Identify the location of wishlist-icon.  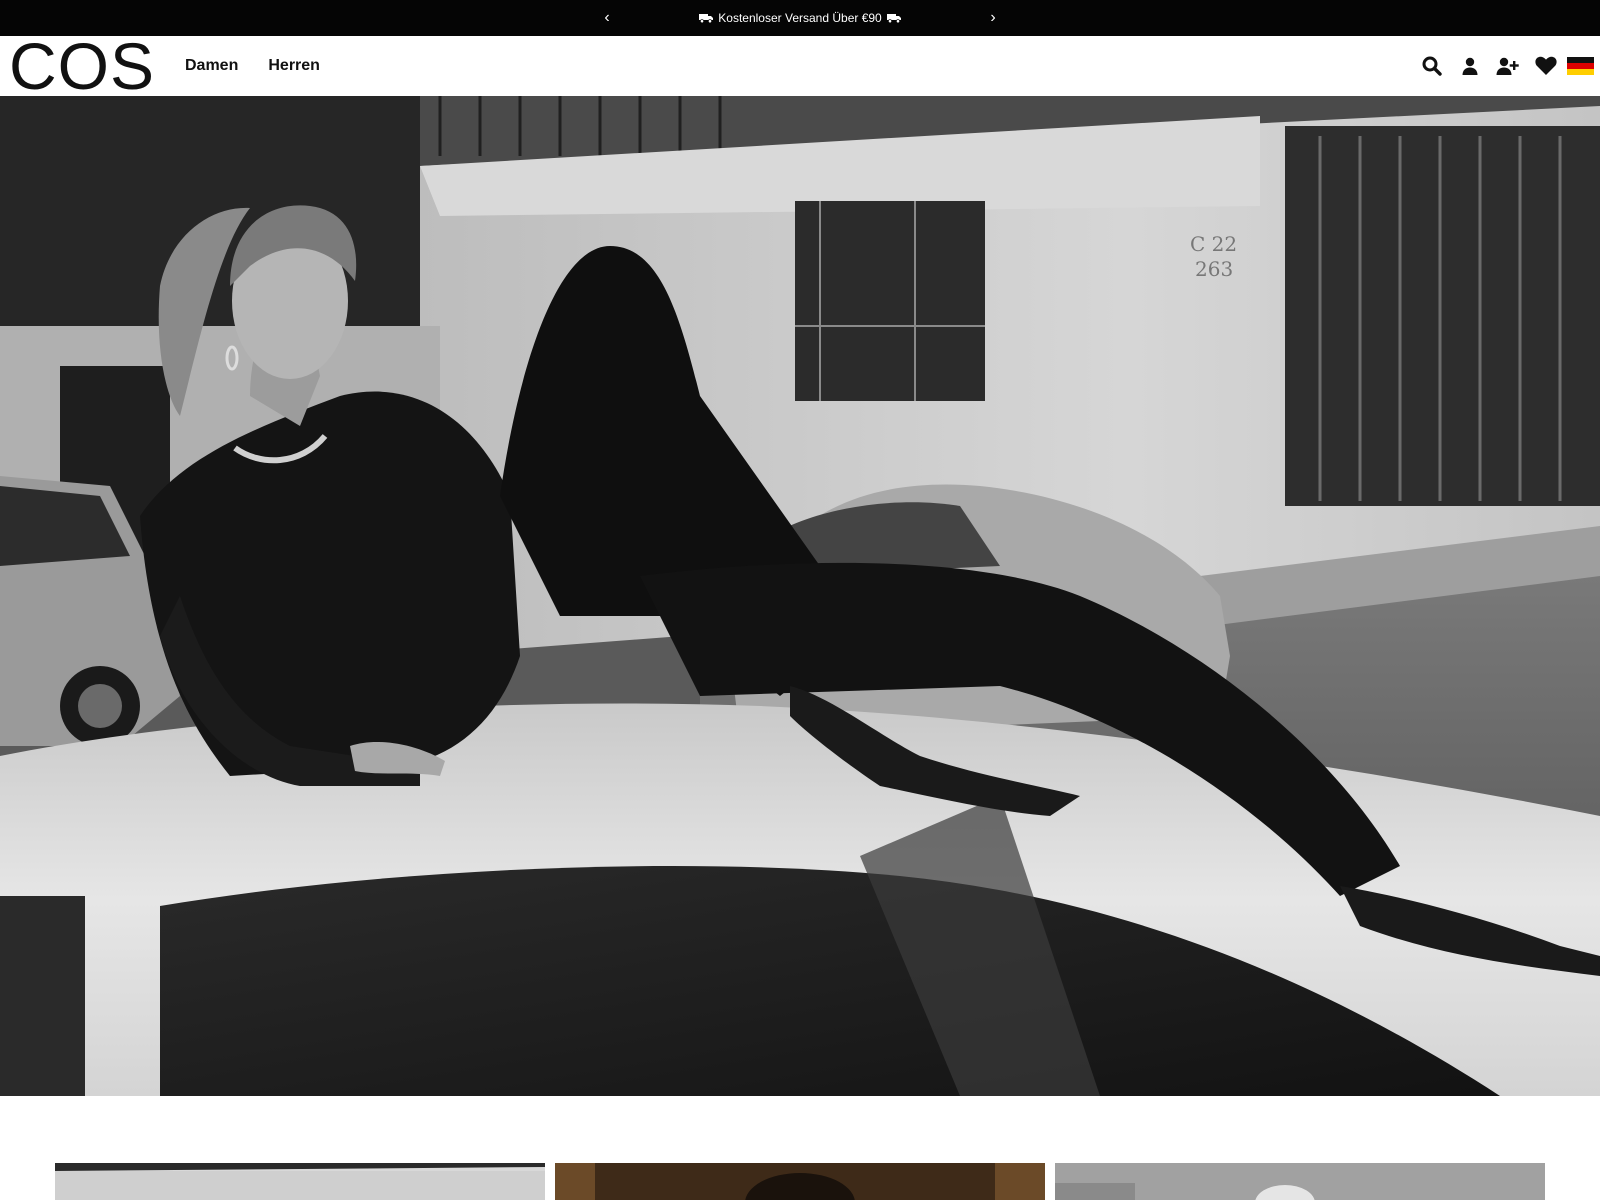
(1546, 65).